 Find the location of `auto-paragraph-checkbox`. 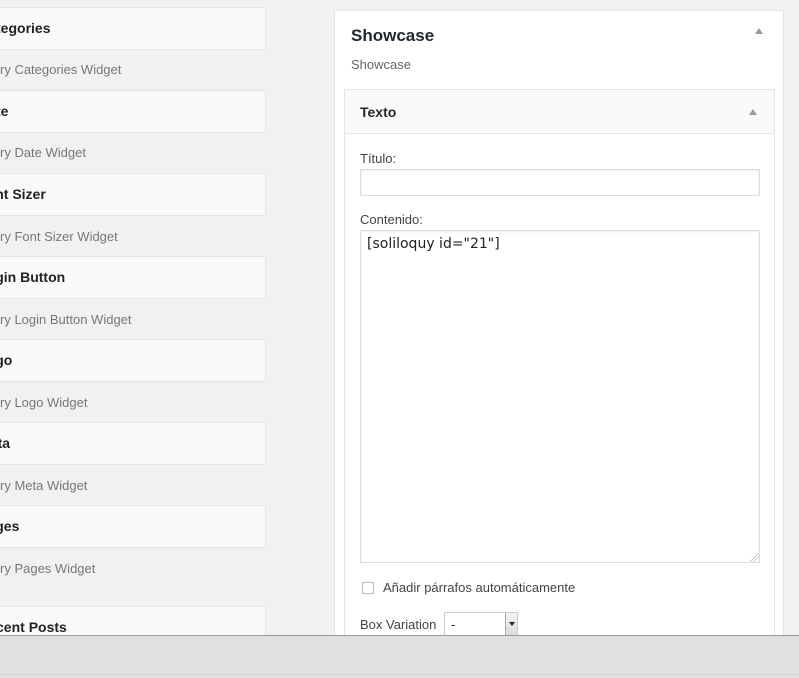

auto-paragraph-checkbox is located at coordinates (368, 588).